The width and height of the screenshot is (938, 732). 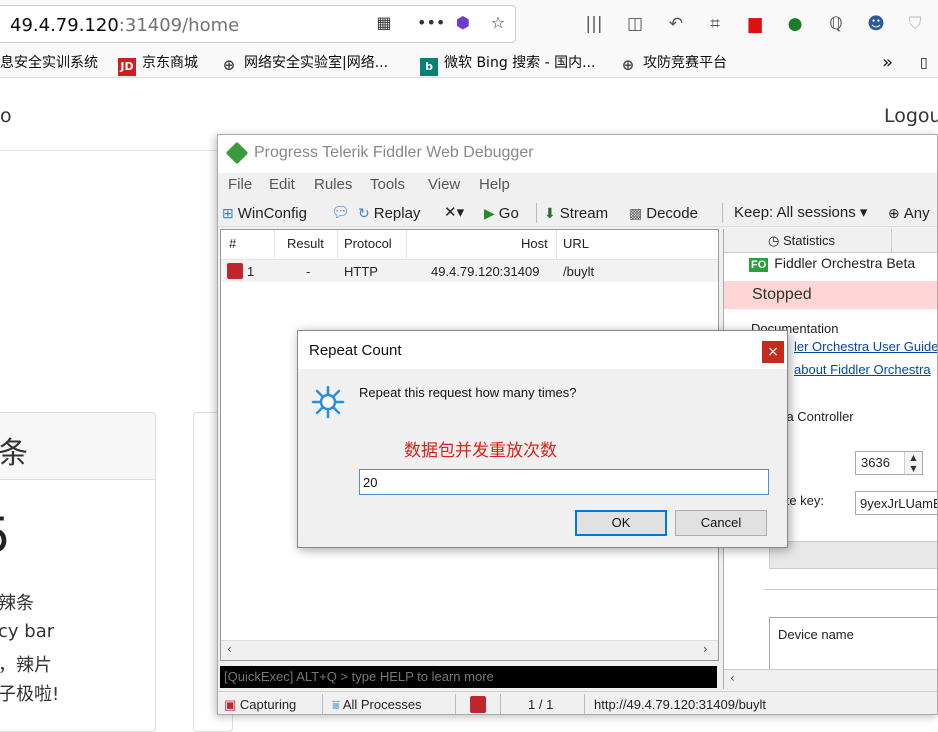 What do you see at coordinates (240, 184) in the screenshot?
I see `menu-file: File` at bounding box center [240, 184].